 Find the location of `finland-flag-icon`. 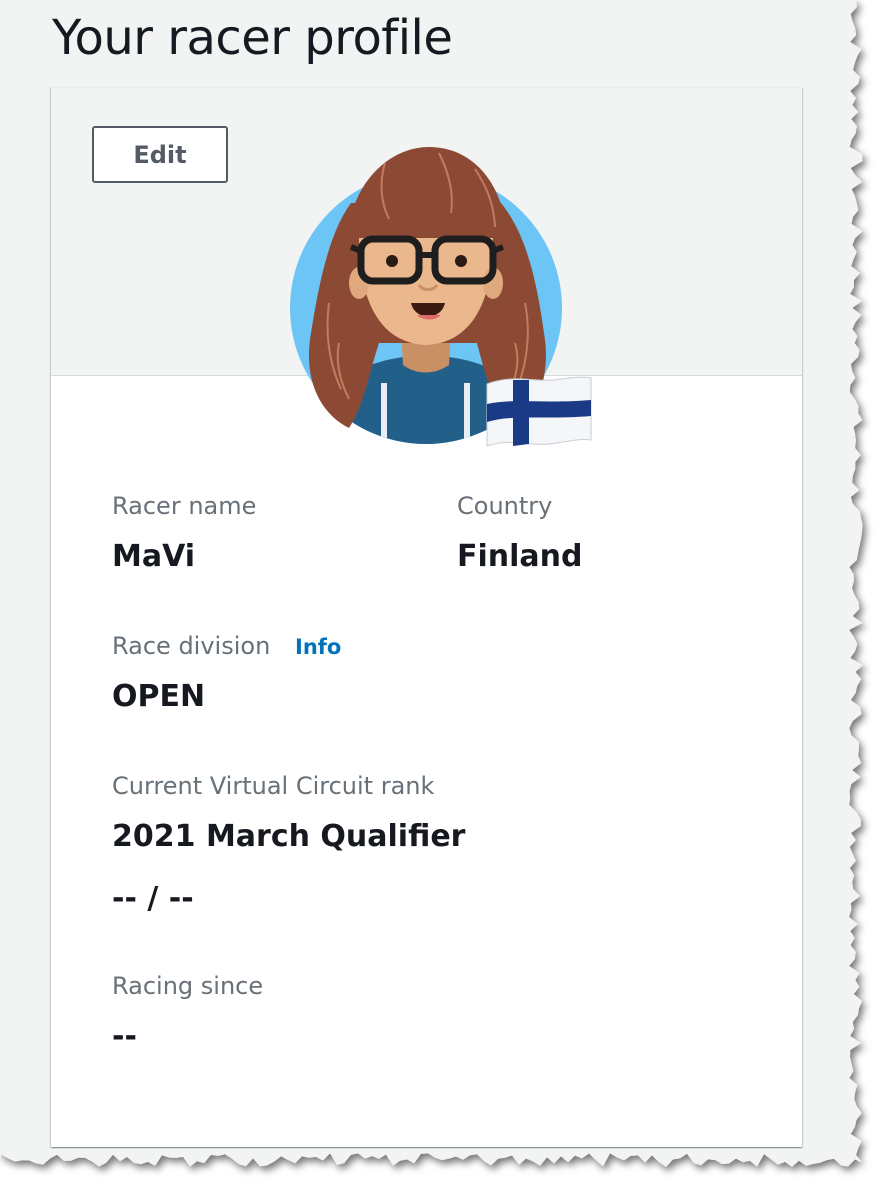

finland-flag-icon is located at coordinates (539, 411).